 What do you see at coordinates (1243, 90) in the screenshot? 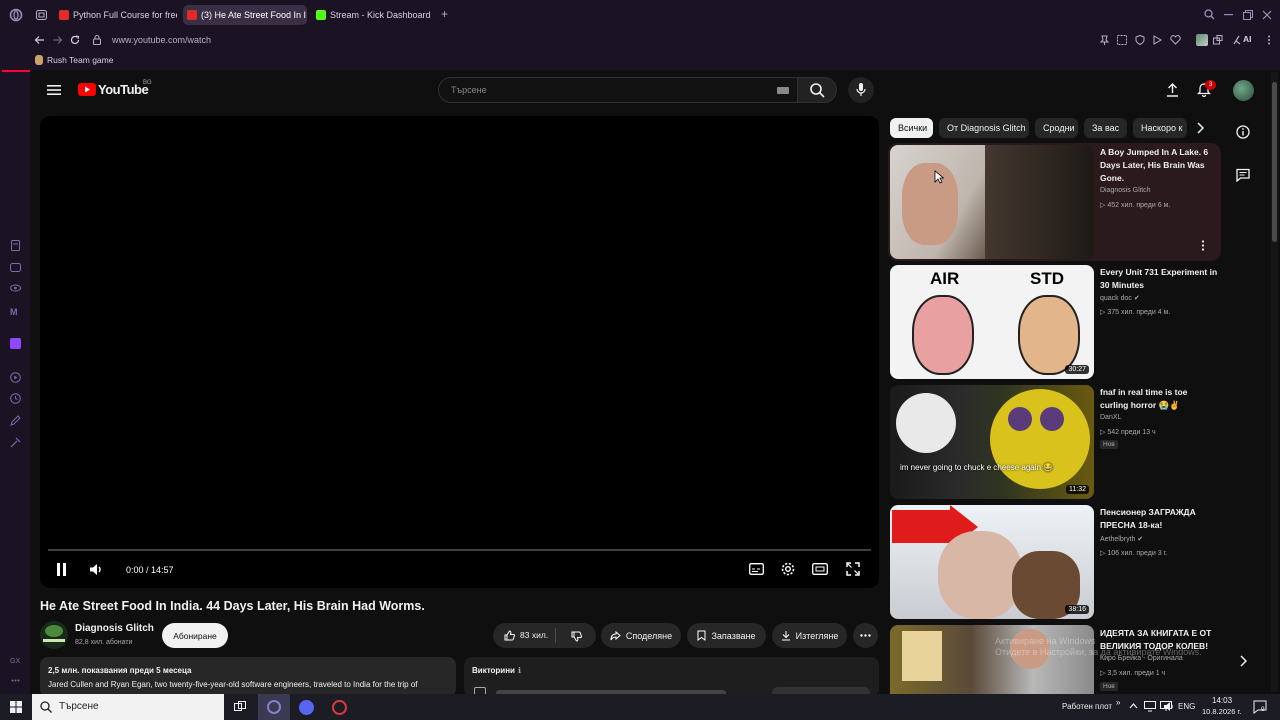
I see `user-avatar` at bounding box center [1243, 90].